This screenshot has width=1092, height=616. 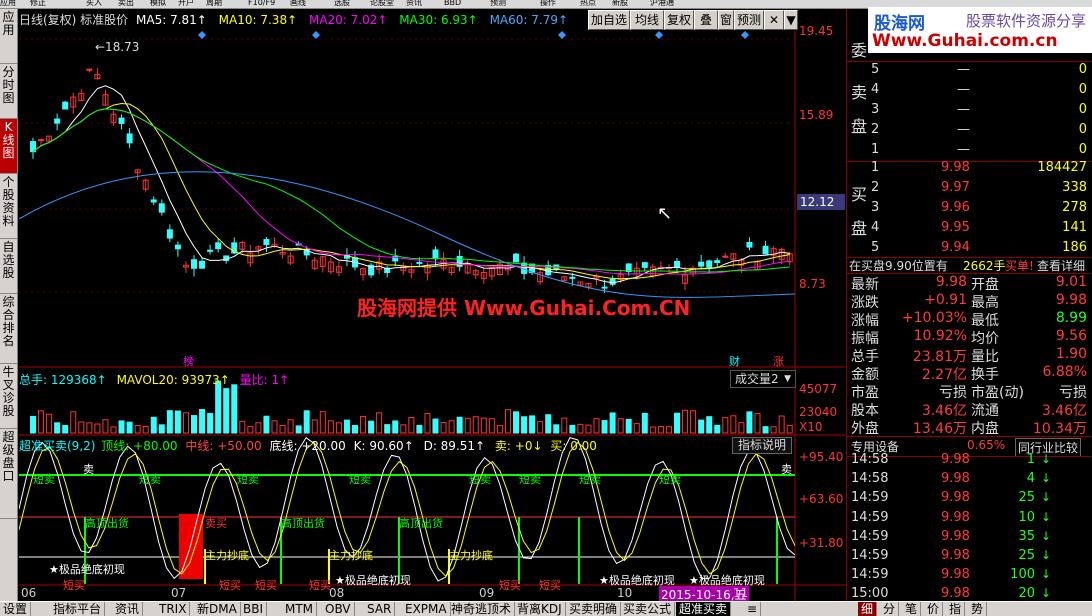 What do you see at coordinates (380, 609) in the screenshot?
I see `bottom-tab: SAR` at bounding box center [380, 609].